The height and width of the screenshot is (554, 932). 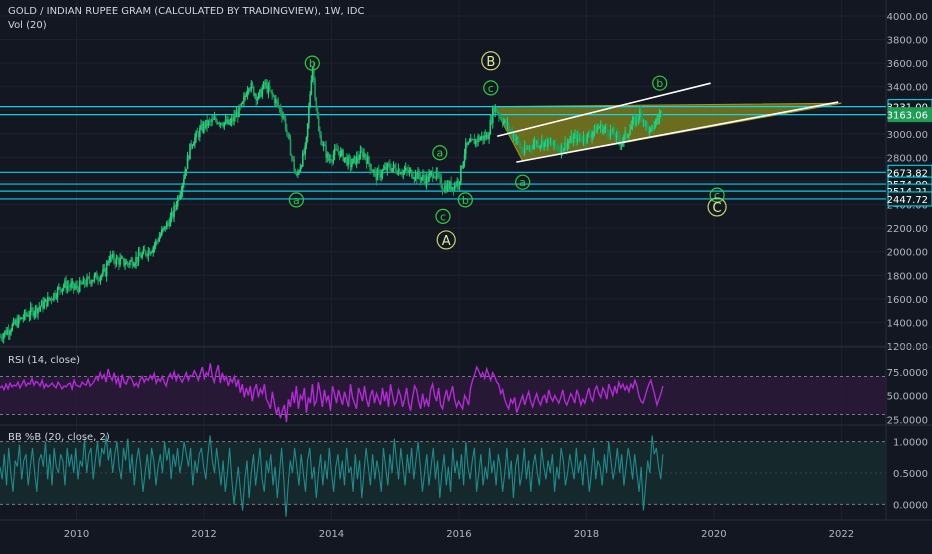 I want to click on y-tick-label: 2800.00, so click(x=907, y=158).